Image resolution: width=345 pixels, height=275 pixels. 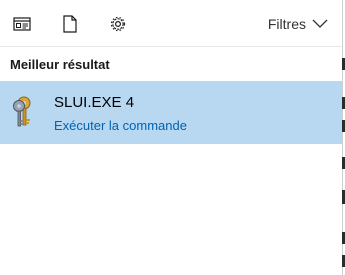 I want to click on best-match-heading: Meilleur résultat, so click(x=60, y=64).